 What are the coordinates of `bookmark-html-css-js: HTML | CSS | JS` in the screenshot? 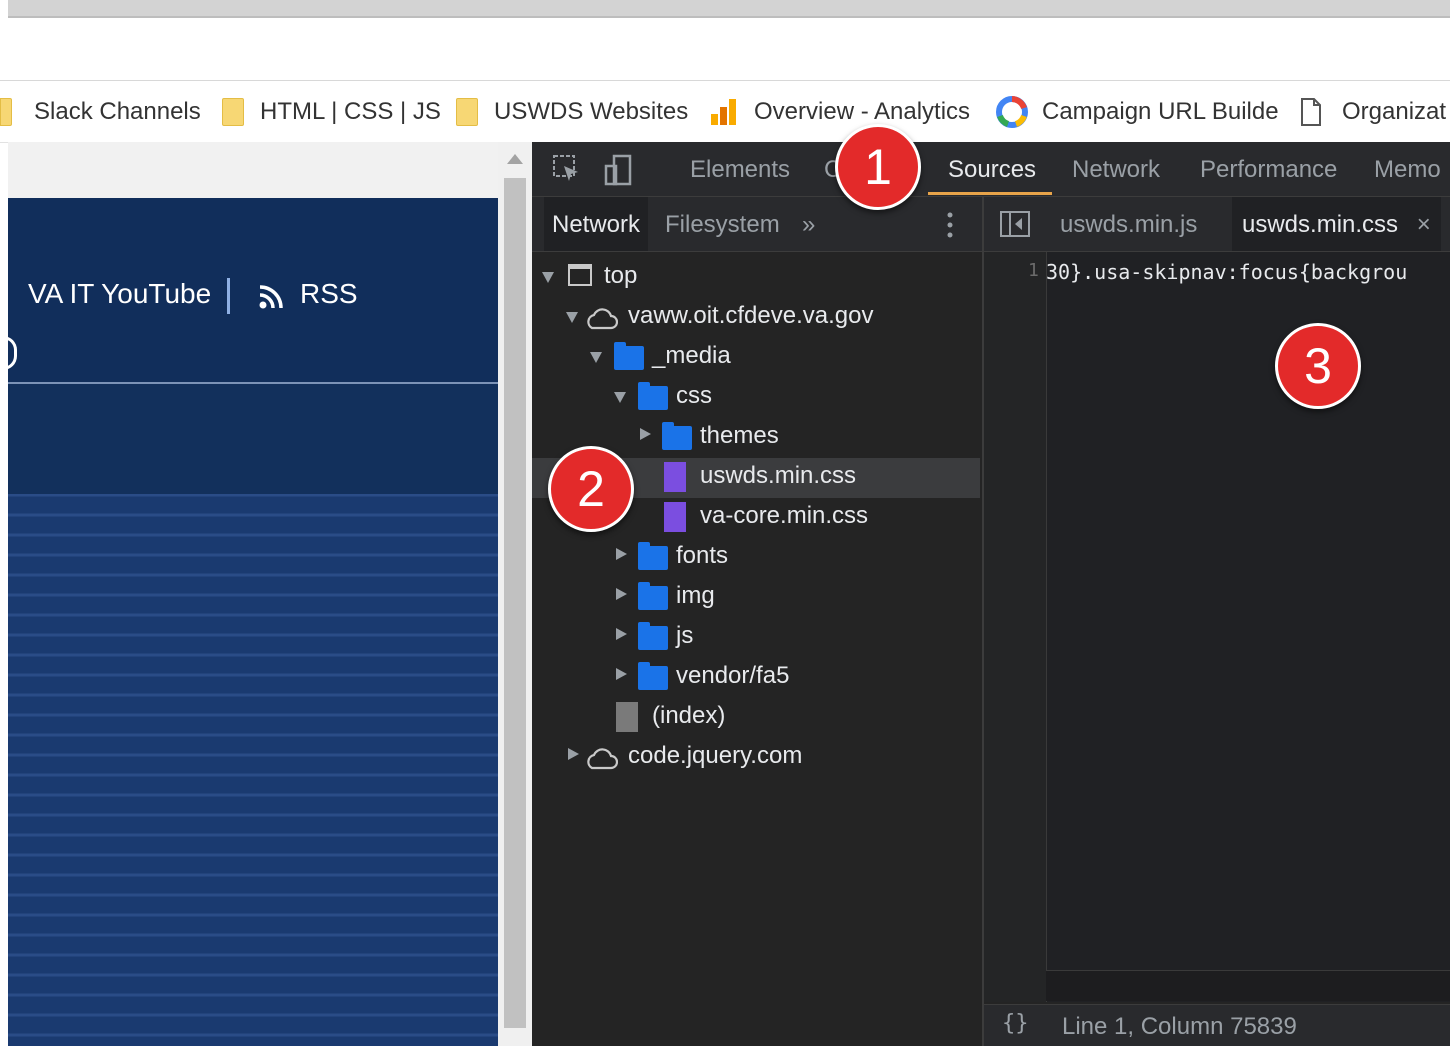 It's located at (331, 112).